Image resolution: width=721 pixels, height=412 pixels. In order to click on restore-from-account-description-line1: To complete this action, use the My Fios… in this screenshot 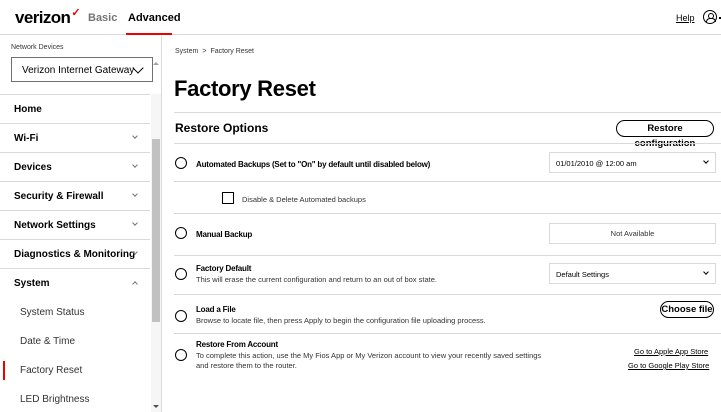, I will do `click(369, 355)`.